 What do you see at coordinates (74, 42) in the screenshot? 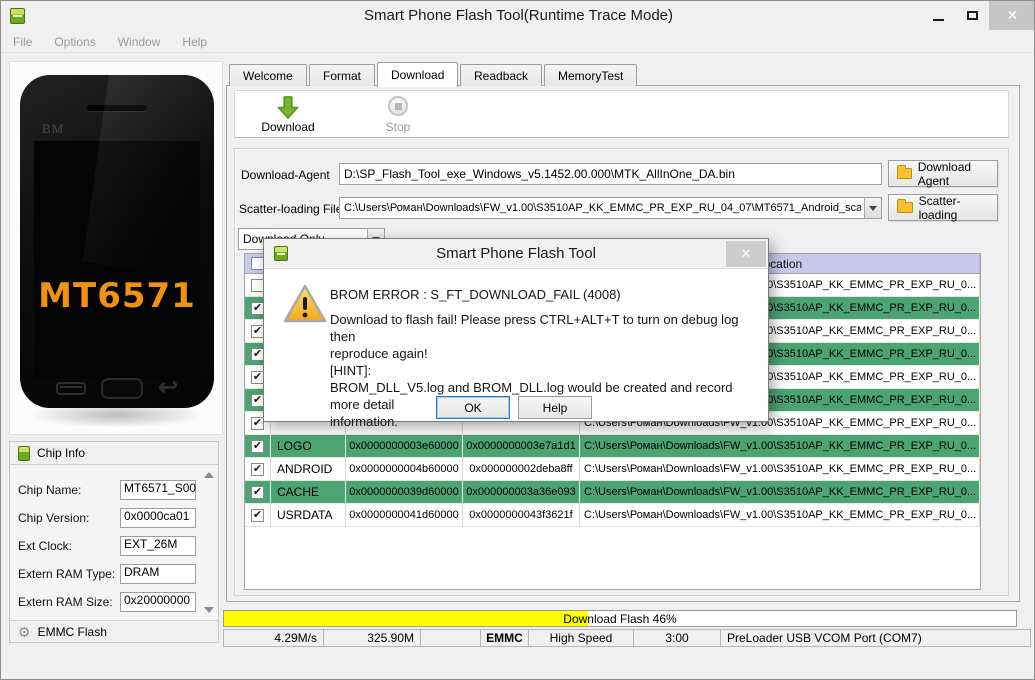
I see `menu-item-options: Options` at bounding box center [74, 42].